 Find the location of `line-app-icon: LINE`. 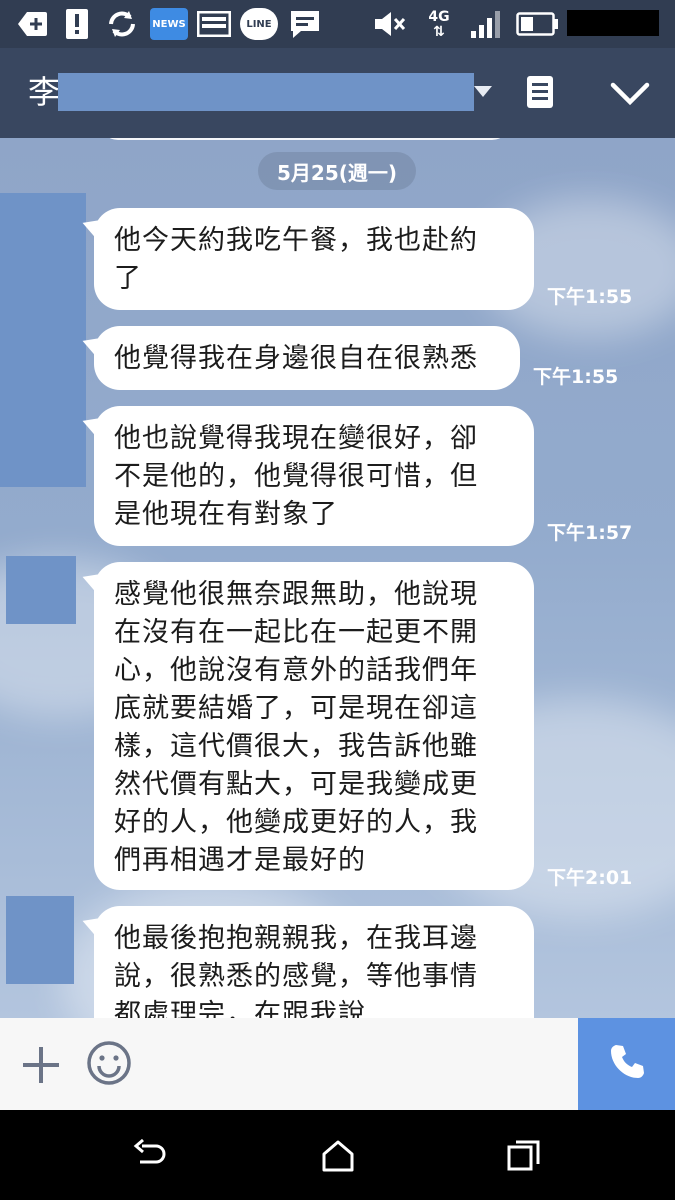

line-app-icon: LINE is located at coordinates (259, 24).